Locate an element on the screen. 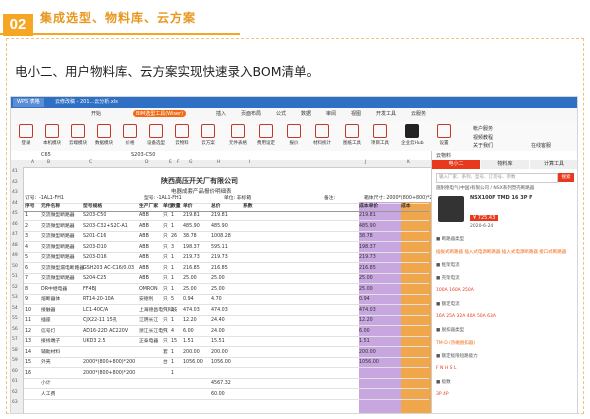  table-cell: 38.78 is located at coordinates (366, 237).